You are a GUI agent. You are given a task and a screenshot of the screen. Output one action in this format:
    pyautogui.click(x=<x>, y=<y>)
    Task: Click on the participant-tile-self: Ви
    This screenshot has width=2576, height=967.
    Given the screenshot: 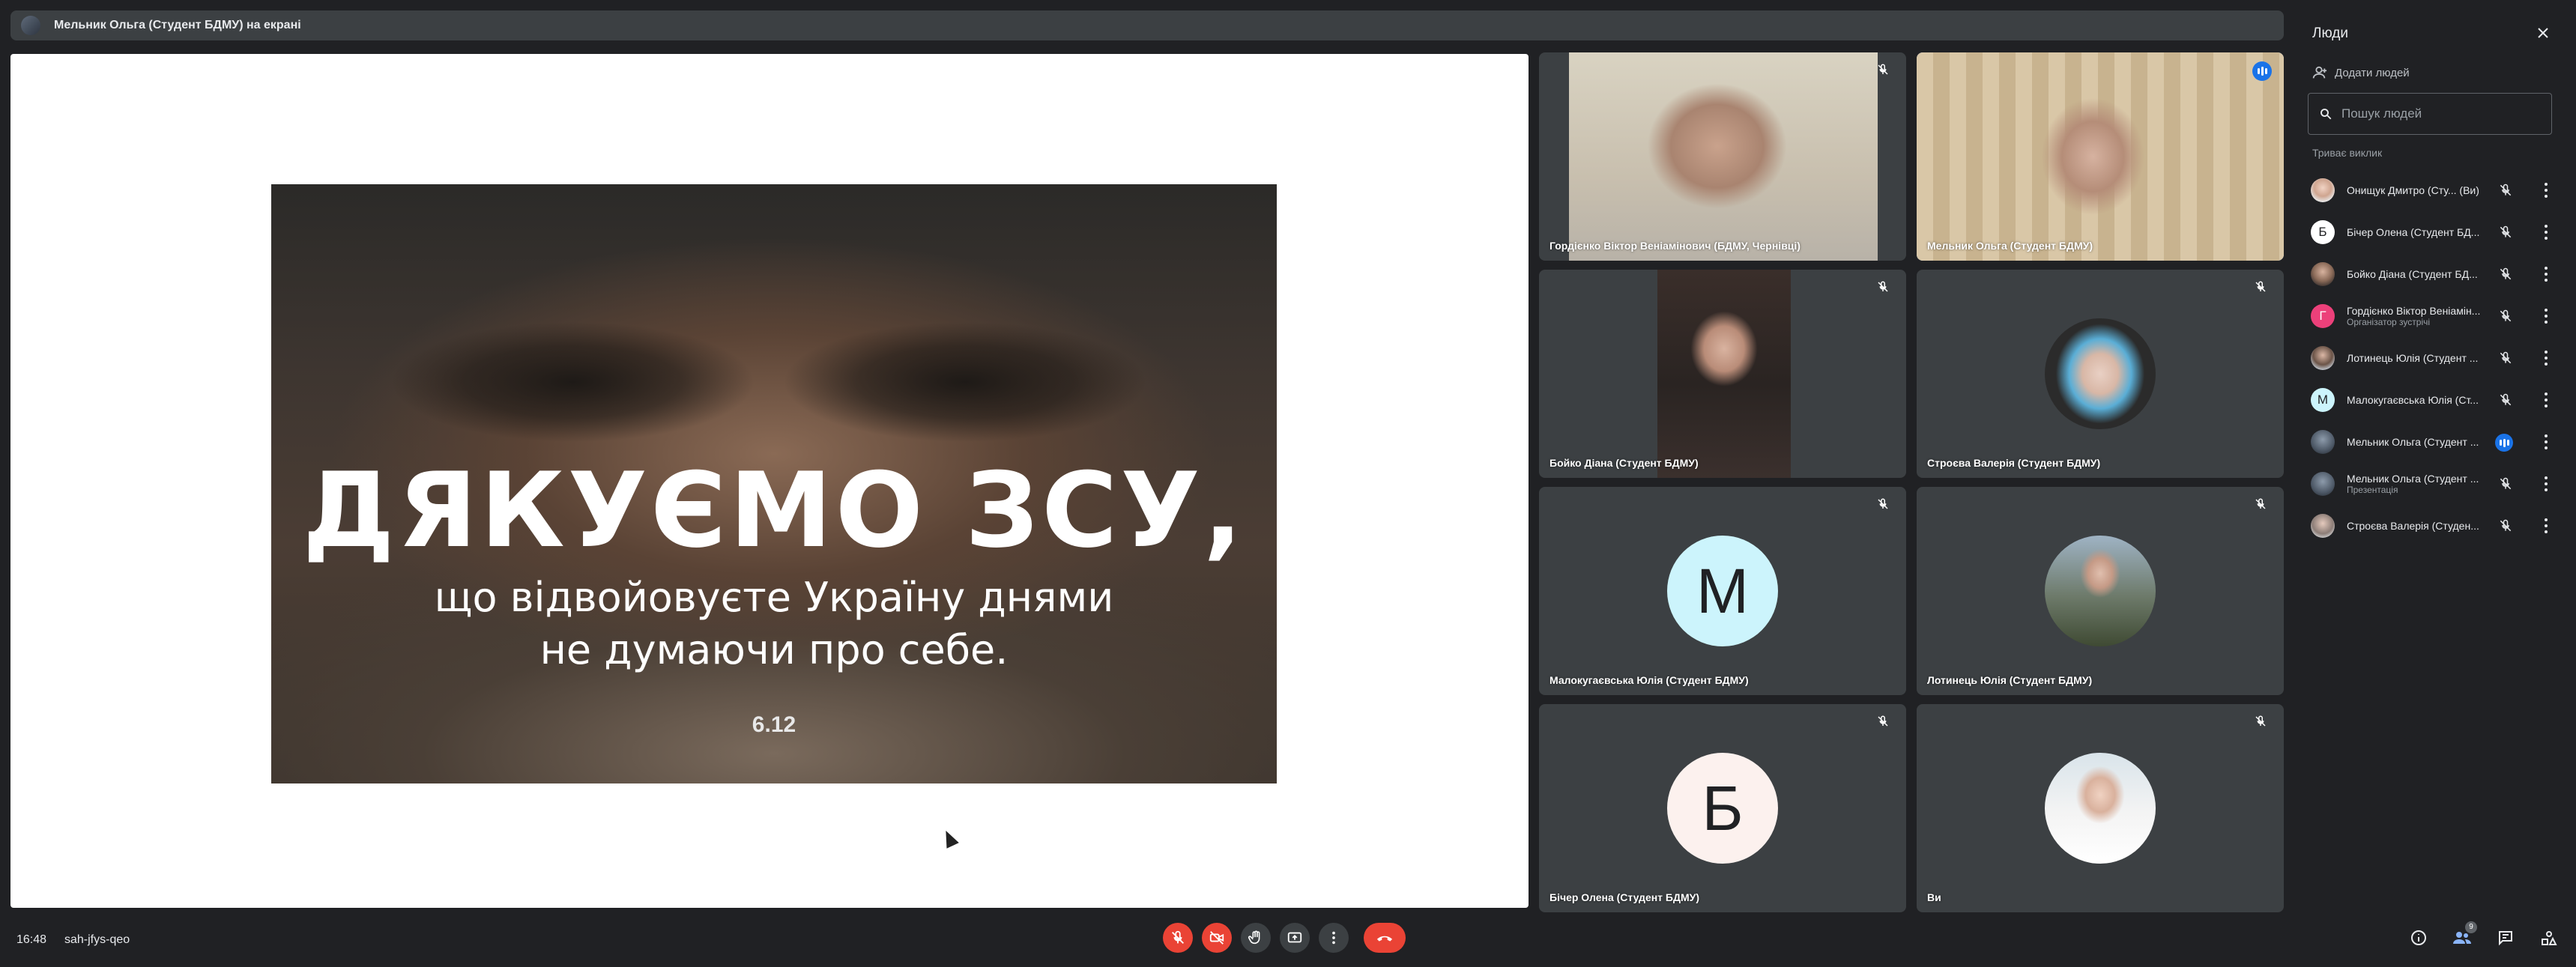 What is the action you would take?
    pyautogui.click(x=2100, y=808)
    